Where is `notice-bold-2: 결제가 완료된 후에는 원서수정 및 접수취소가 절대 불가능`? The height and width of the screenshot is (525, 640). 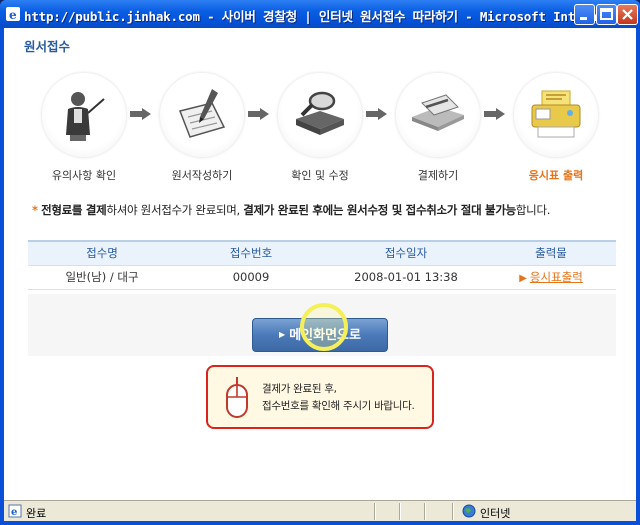
notice-bold-2: 결제가 완료된 후에는 원서수정 및 접수취소가 절대 불가능 is located at coordinates (379, 210).